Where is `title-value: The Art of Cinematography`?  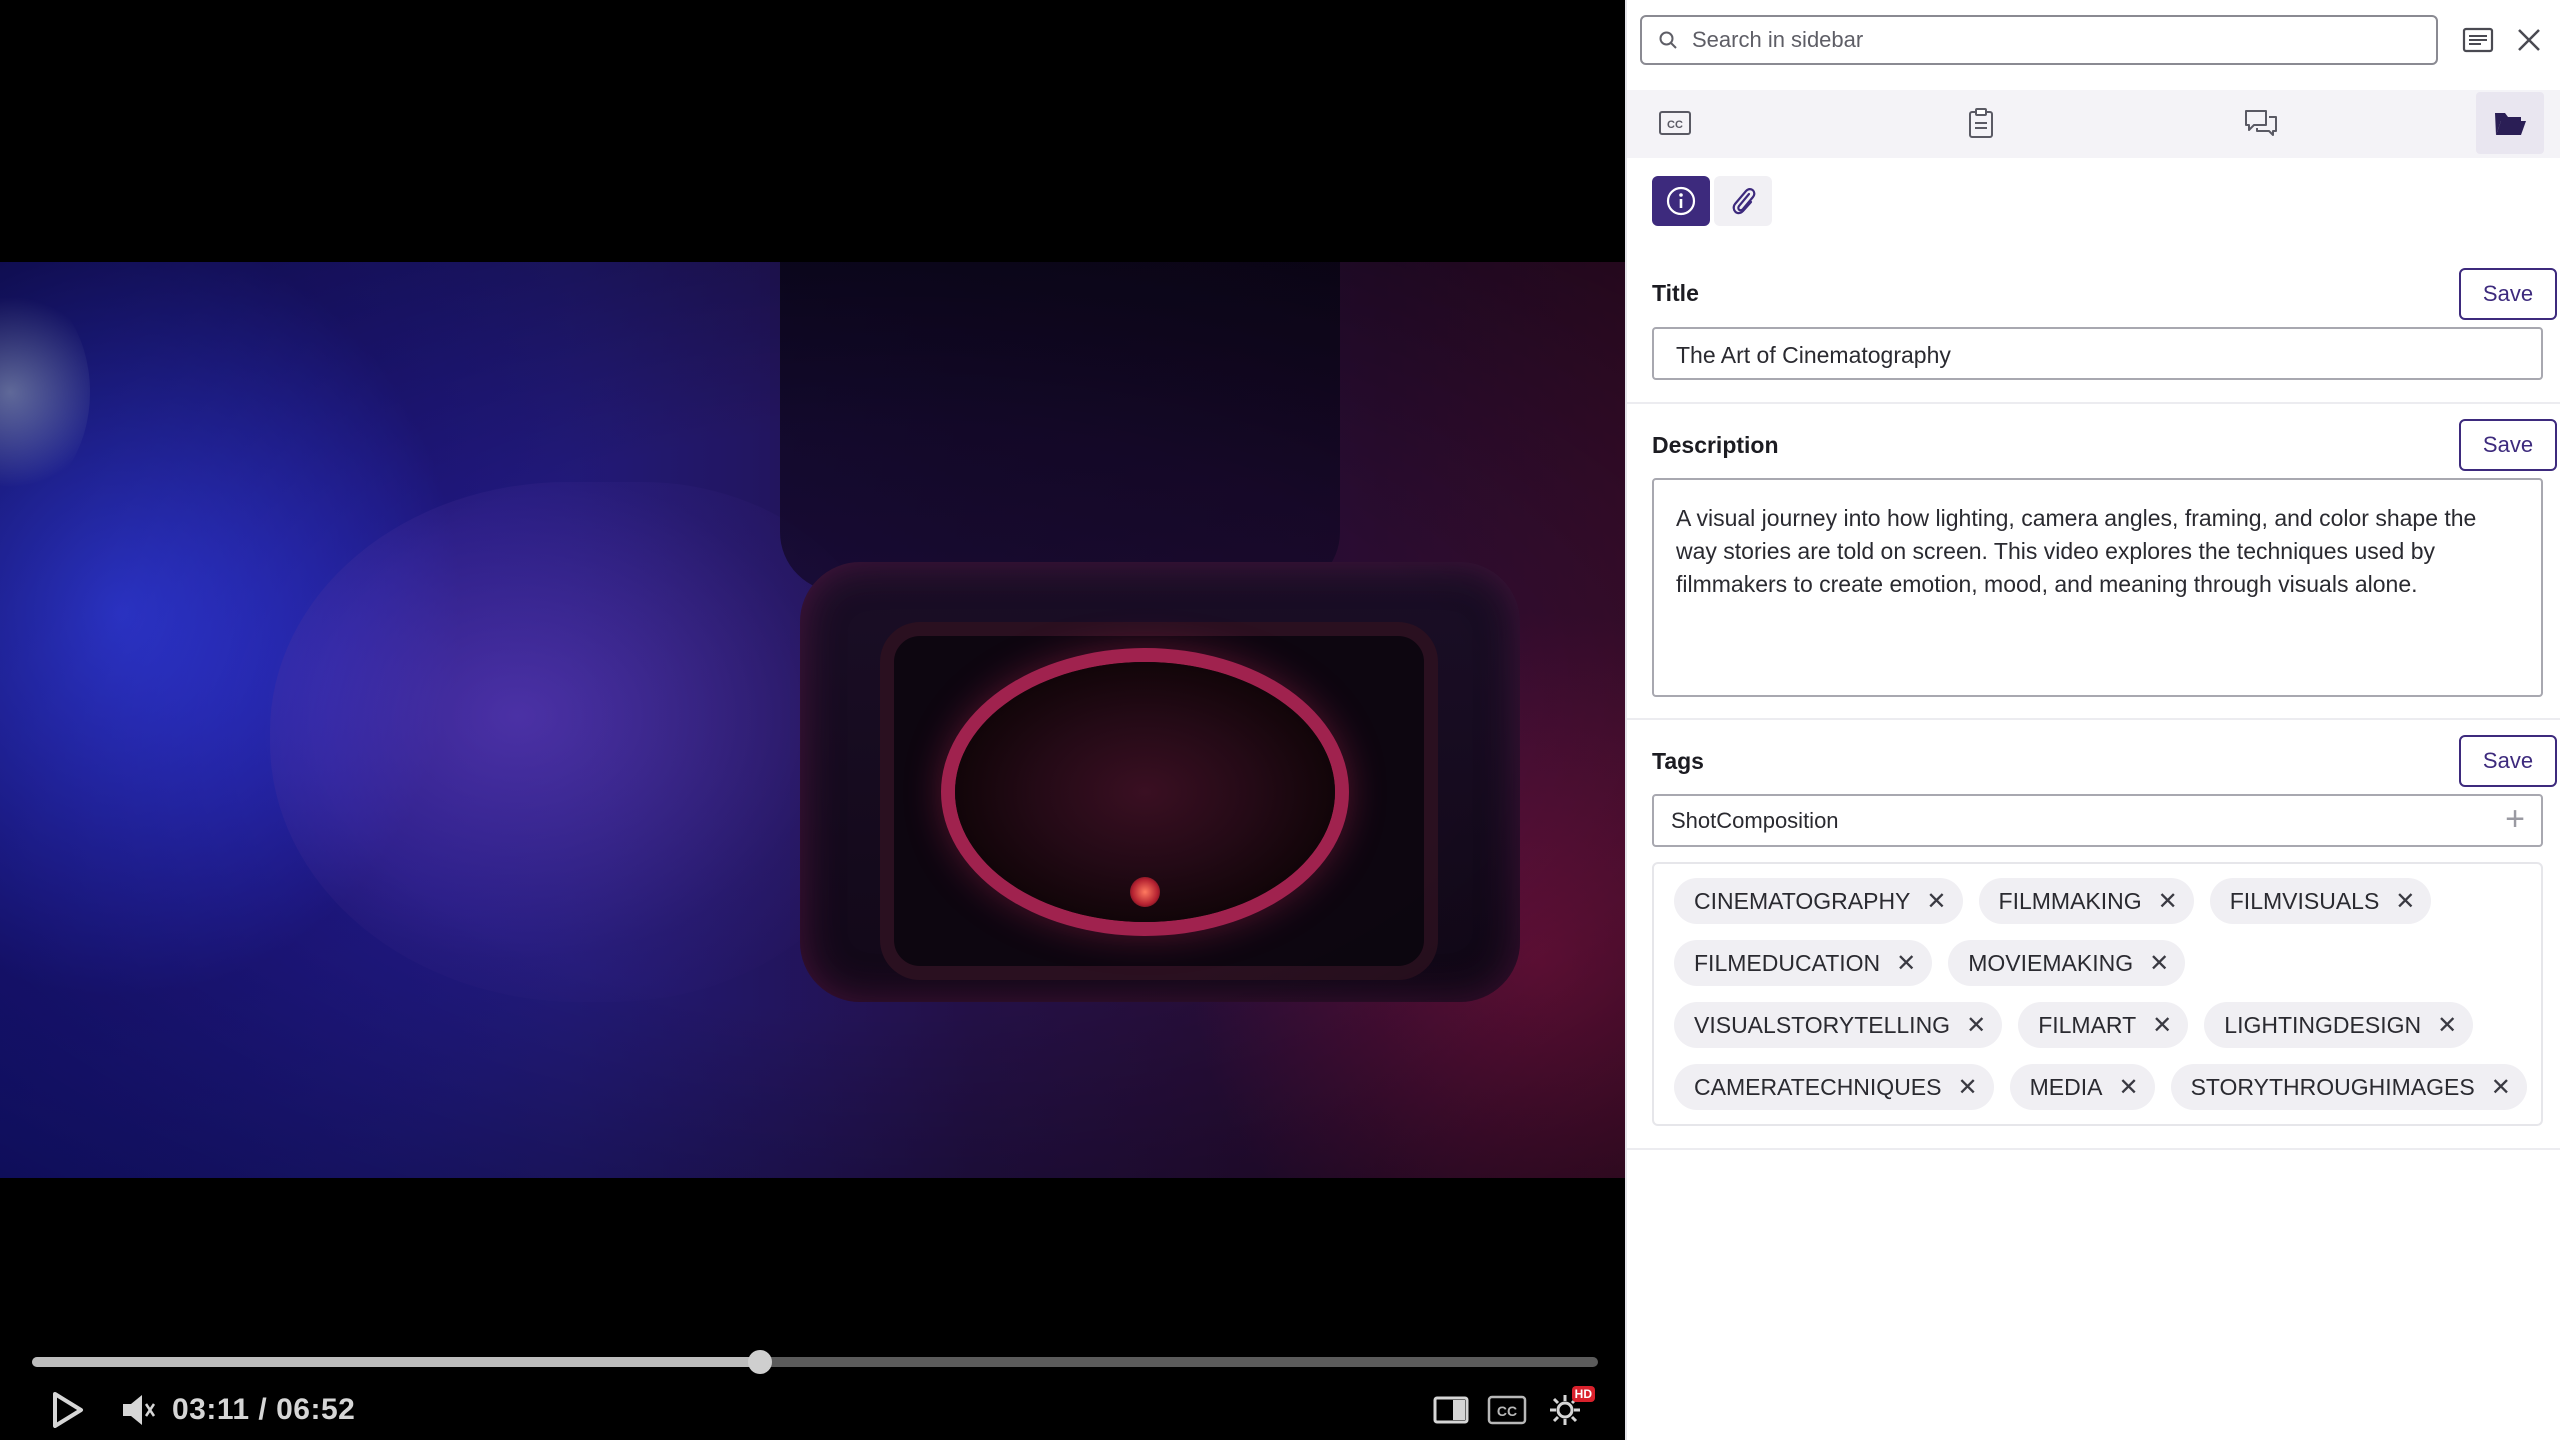
title-value: The Art of Cinematography is located at coordinates (1813, 355).